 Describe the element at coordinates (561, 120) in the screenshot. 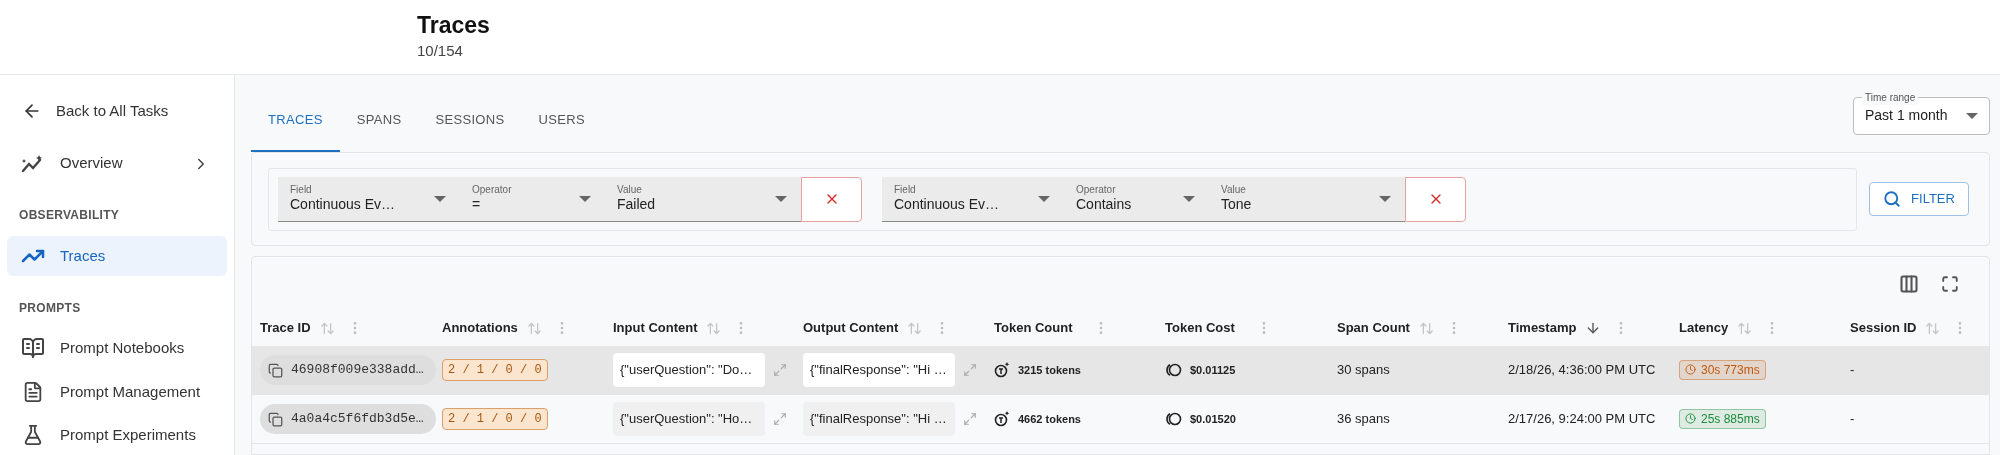

I see `tab: USERS` at that location.